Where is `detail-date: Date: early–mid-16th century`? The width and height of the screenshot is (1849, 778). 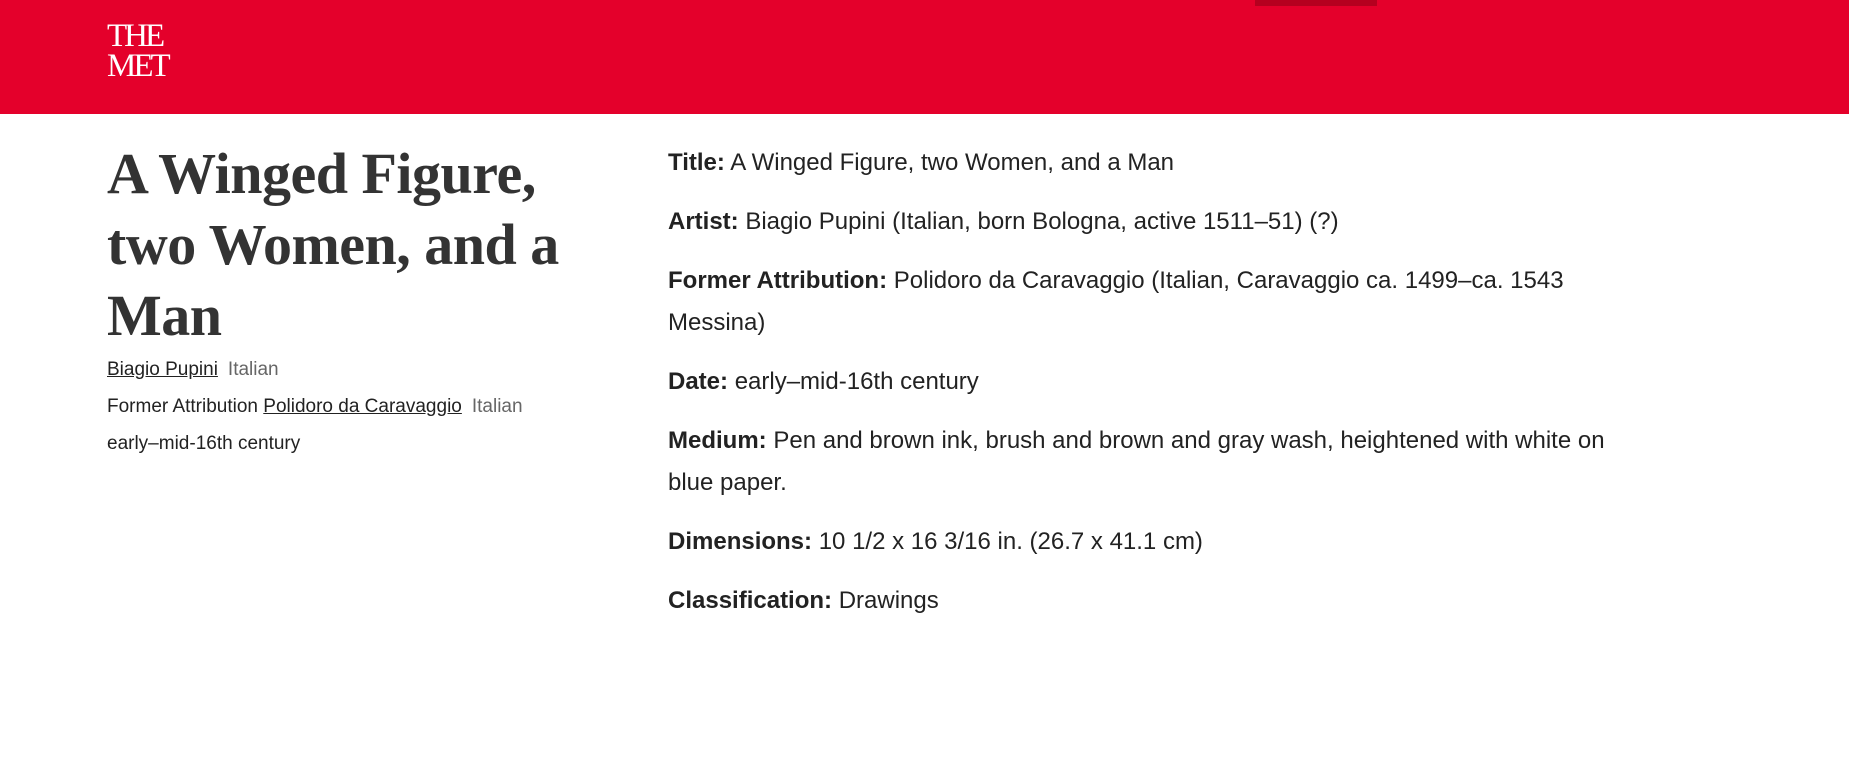
detail-date: Date: early–mid-16th century is located at coordinates (1148, 382).